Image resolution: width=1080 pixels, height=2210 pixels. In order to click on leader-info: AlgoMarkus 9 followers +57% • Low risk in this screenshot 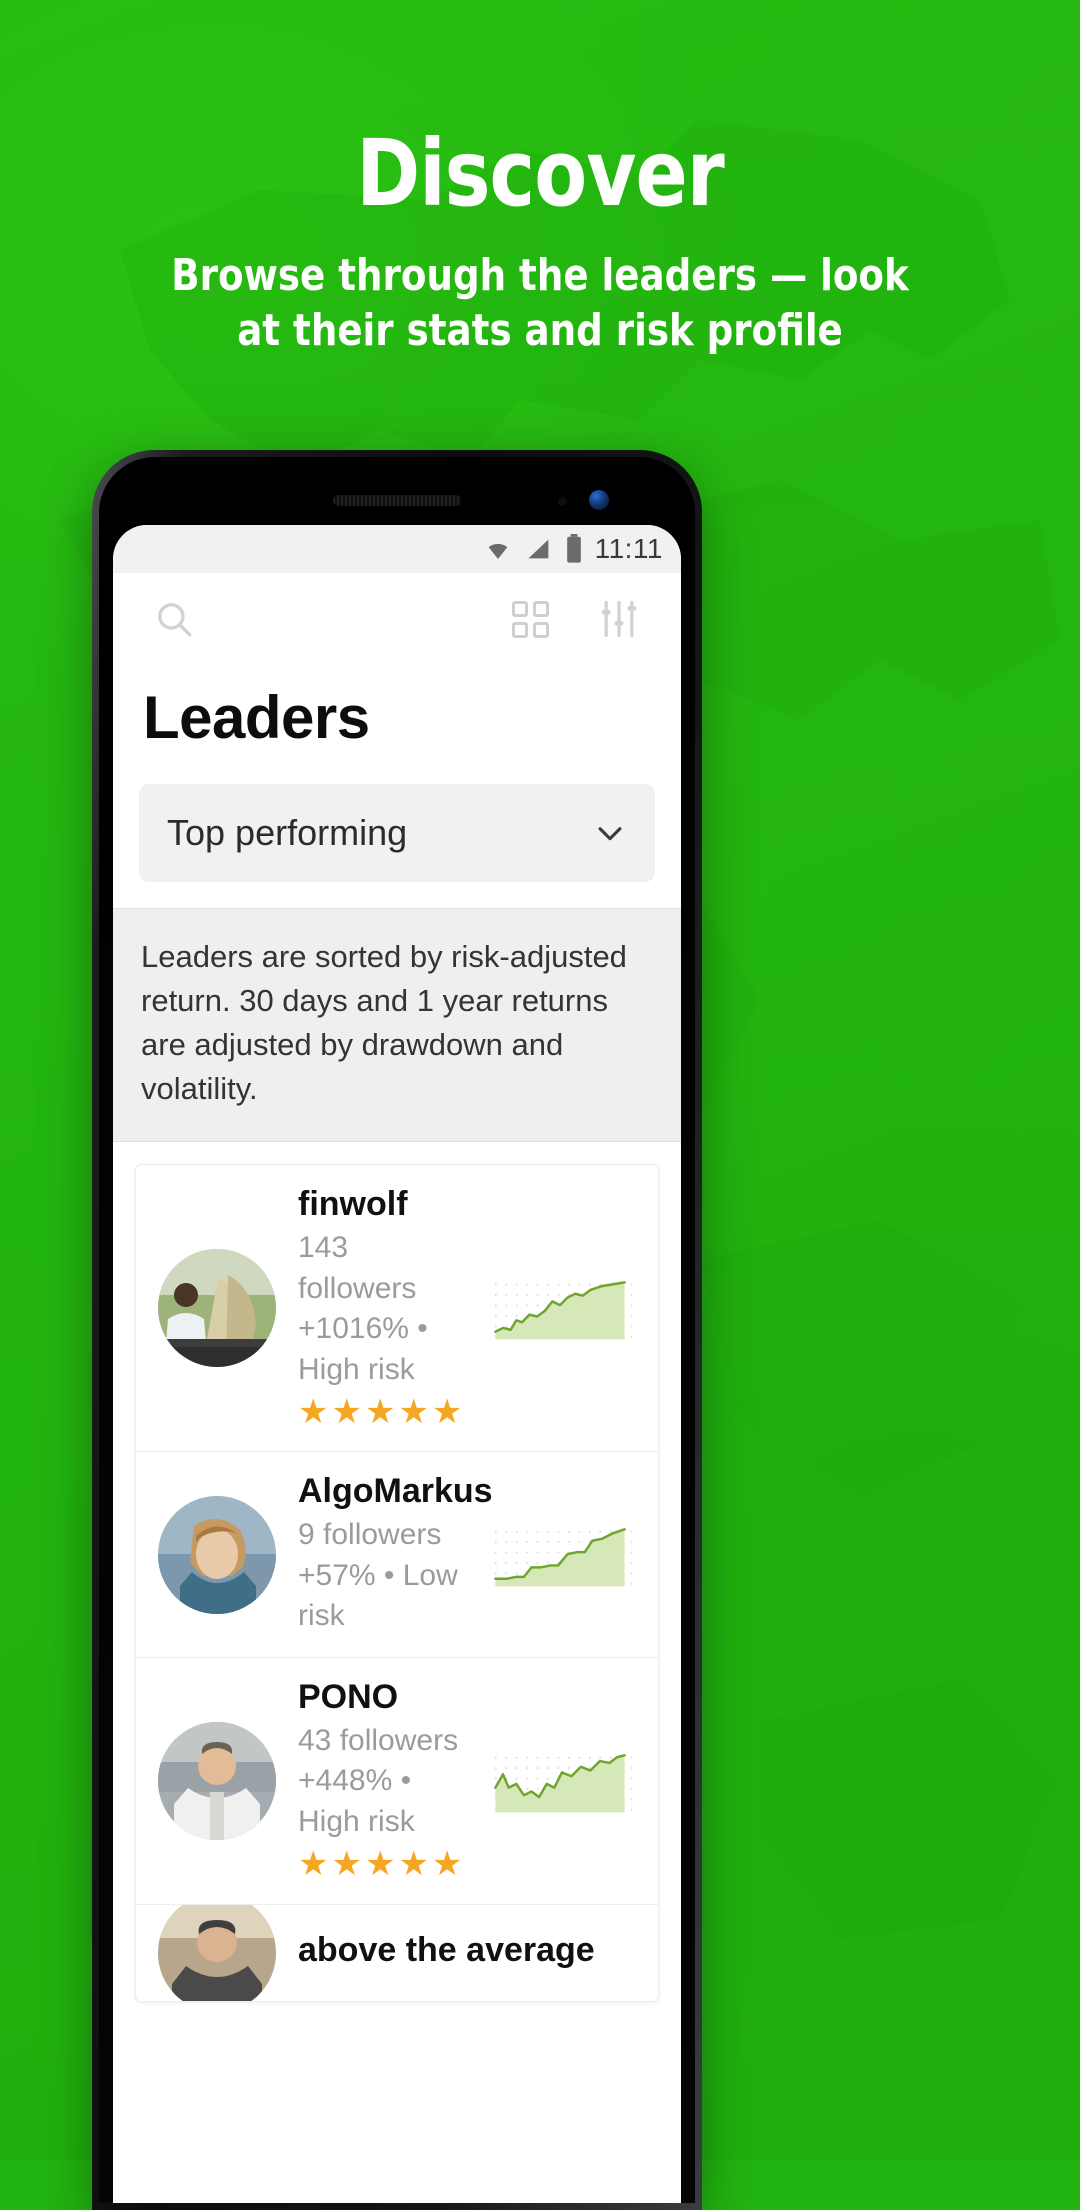, I will do `click(395, 1554)`.